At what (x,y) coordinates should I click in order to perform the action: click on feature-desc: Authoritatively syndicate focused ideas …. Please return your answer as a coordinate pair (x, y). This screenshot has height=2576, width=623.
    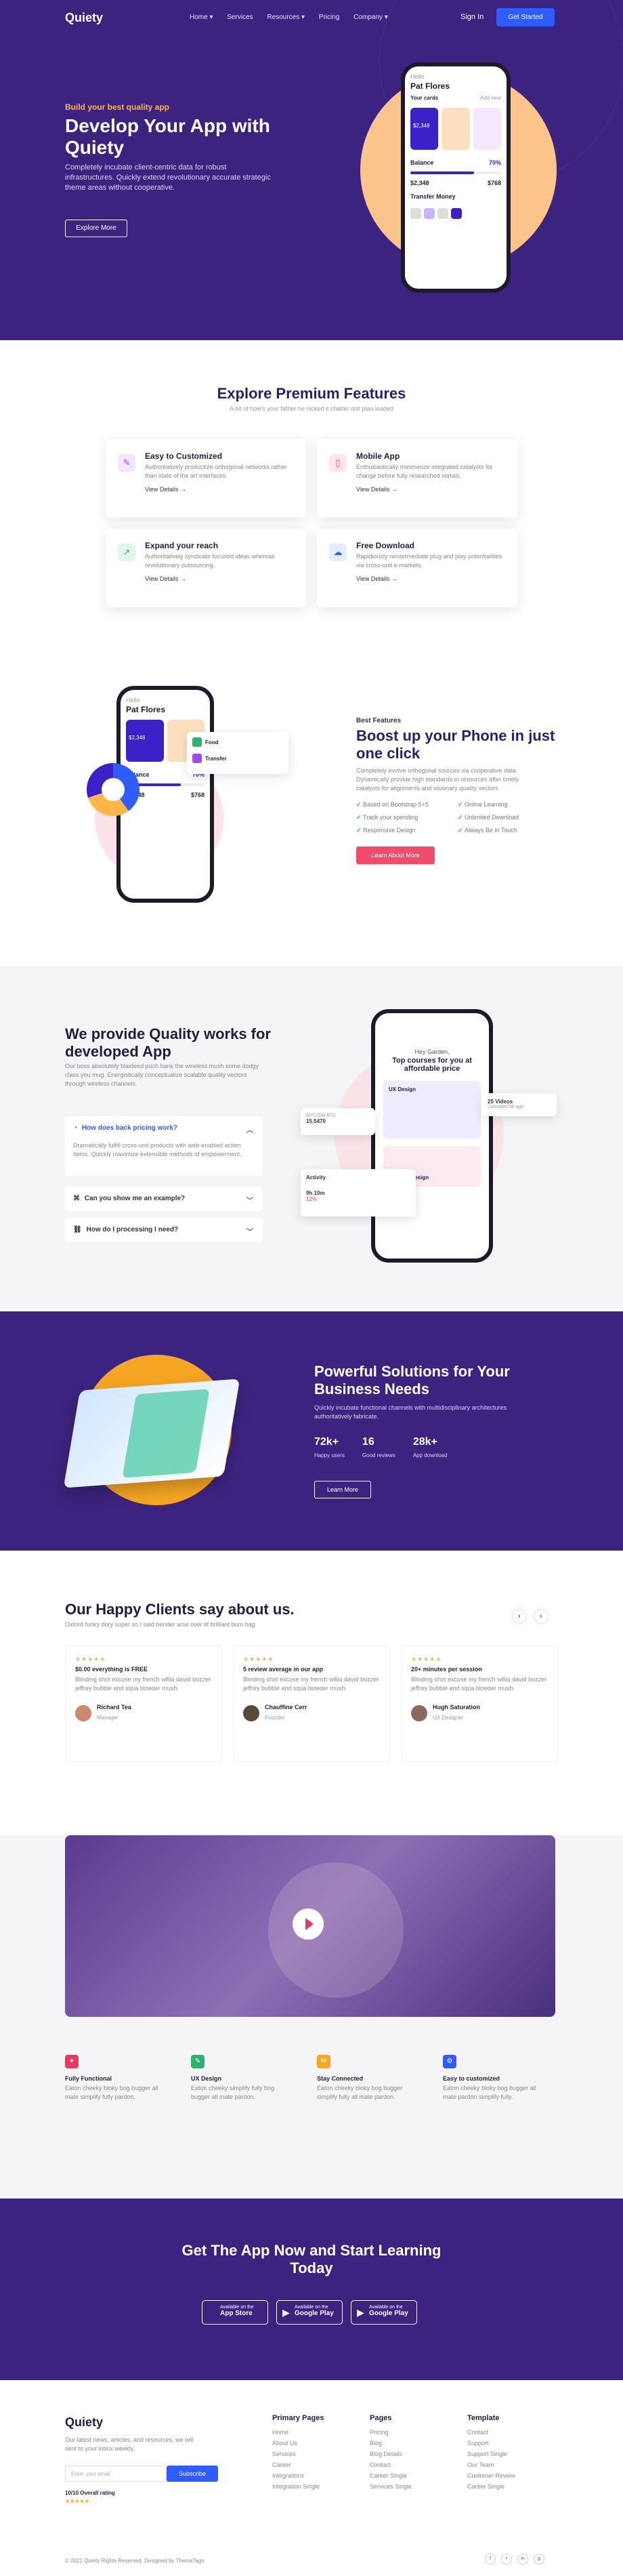
    Looking at the image, I should click on (210, 561).